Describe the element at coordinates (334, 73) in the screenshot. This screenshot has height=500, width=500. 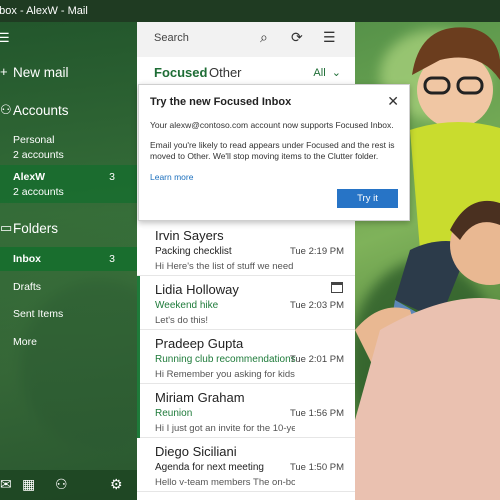
I see `chevron-down-icon: ⌄` at that location.